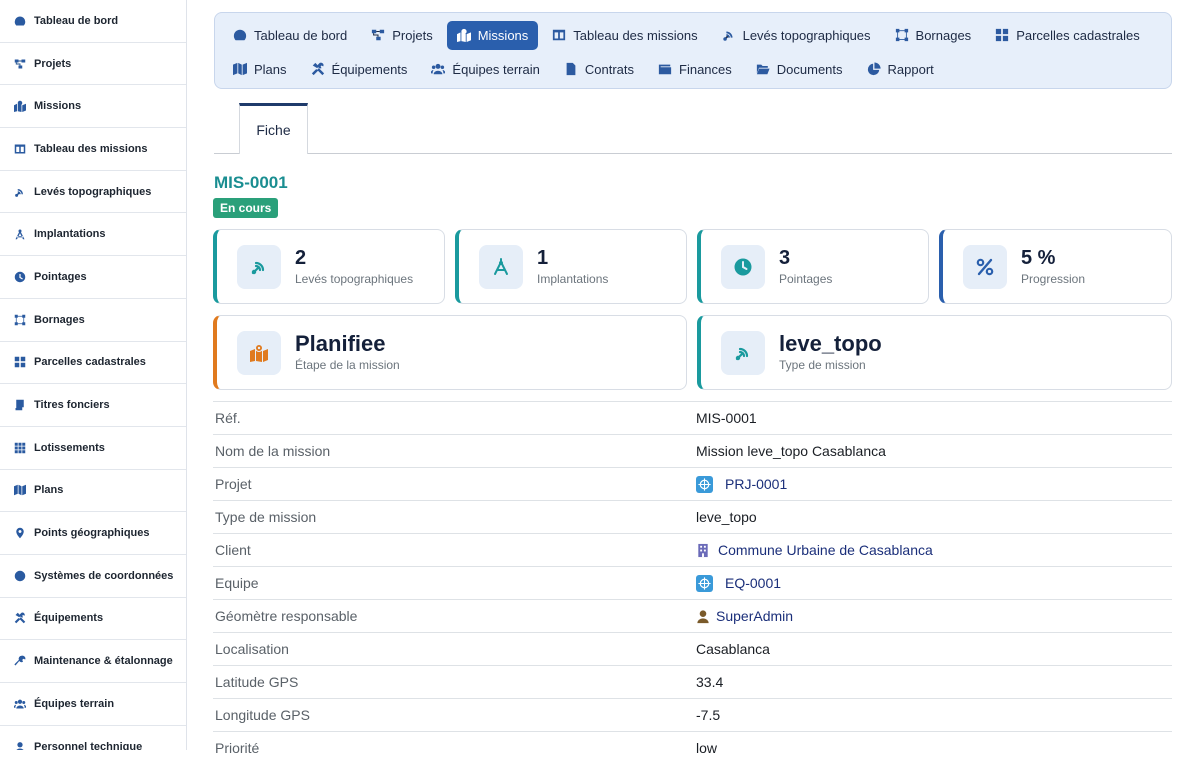  I want to click on table-row: Projet PRJ-0001, so click(692, 483).